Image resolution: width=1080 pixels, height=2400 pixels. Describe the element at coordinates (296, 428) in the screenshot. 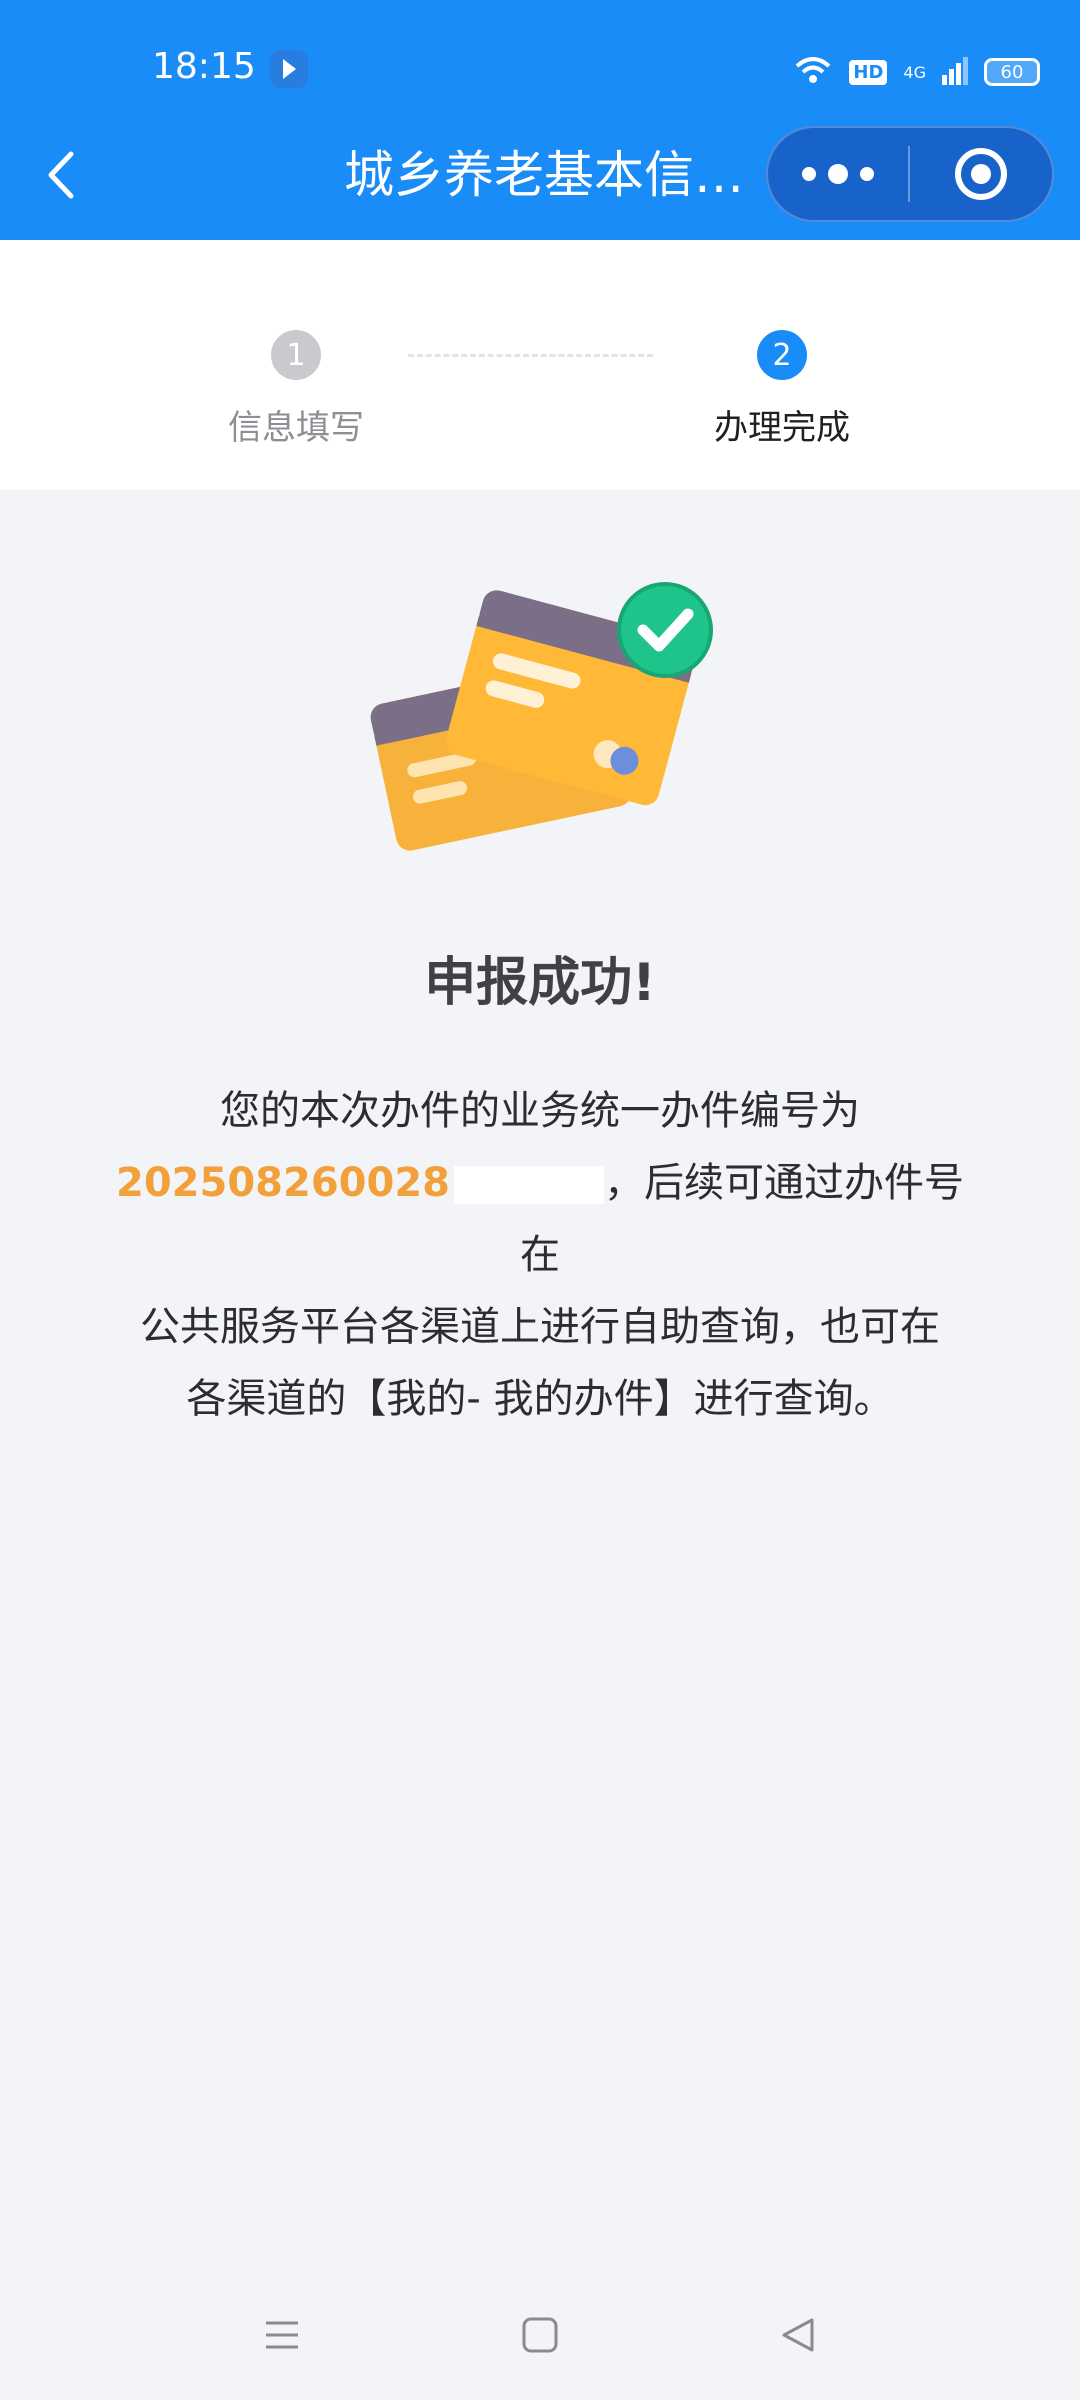

I see `step-1-label: 信息填写` at that location.